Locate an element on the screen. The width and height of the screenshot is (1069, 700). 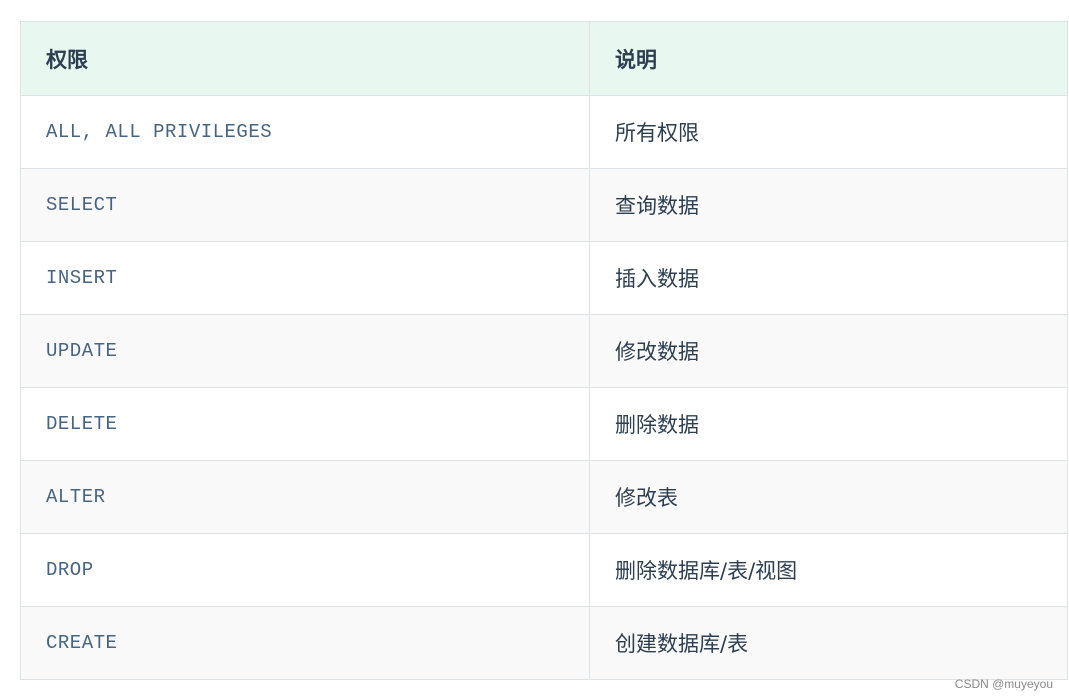
privilege-cell: DROP is located at coordinates (305, 570).